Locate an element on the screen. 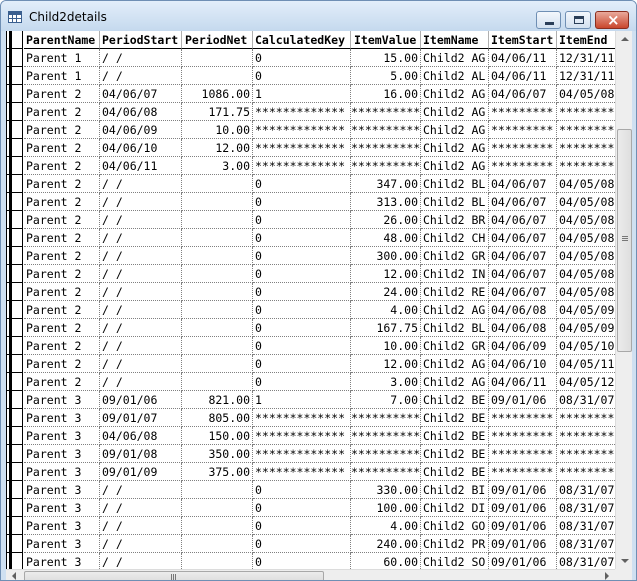  cell-periodstart: 09/01/08 is located at coordinates (141, 454).